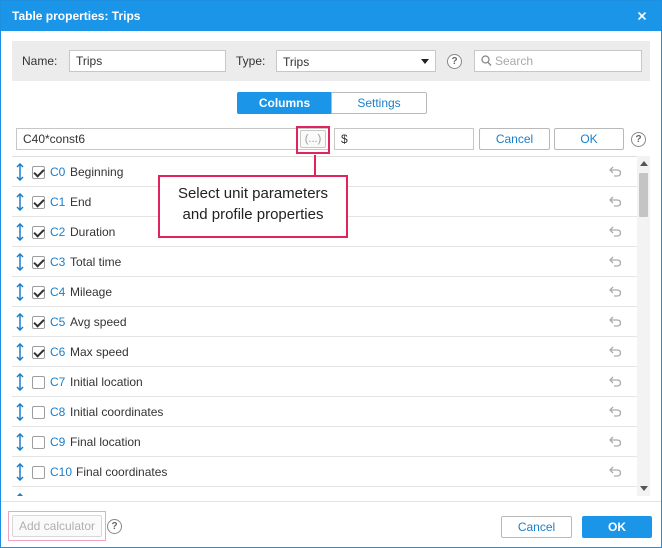  What do you see at coordinates (81, 202) in the screenshot?
I see `column-name: End` at bounding box center [81, 202].